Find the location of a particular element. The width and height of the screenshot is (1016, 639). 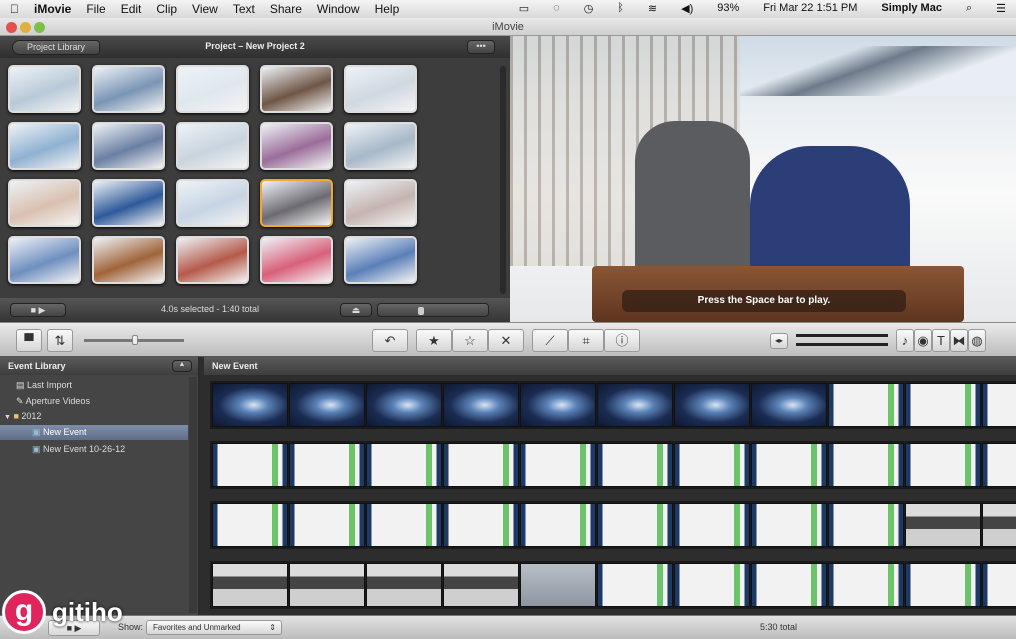

menu-file: File is located at coordinates (95, 9).